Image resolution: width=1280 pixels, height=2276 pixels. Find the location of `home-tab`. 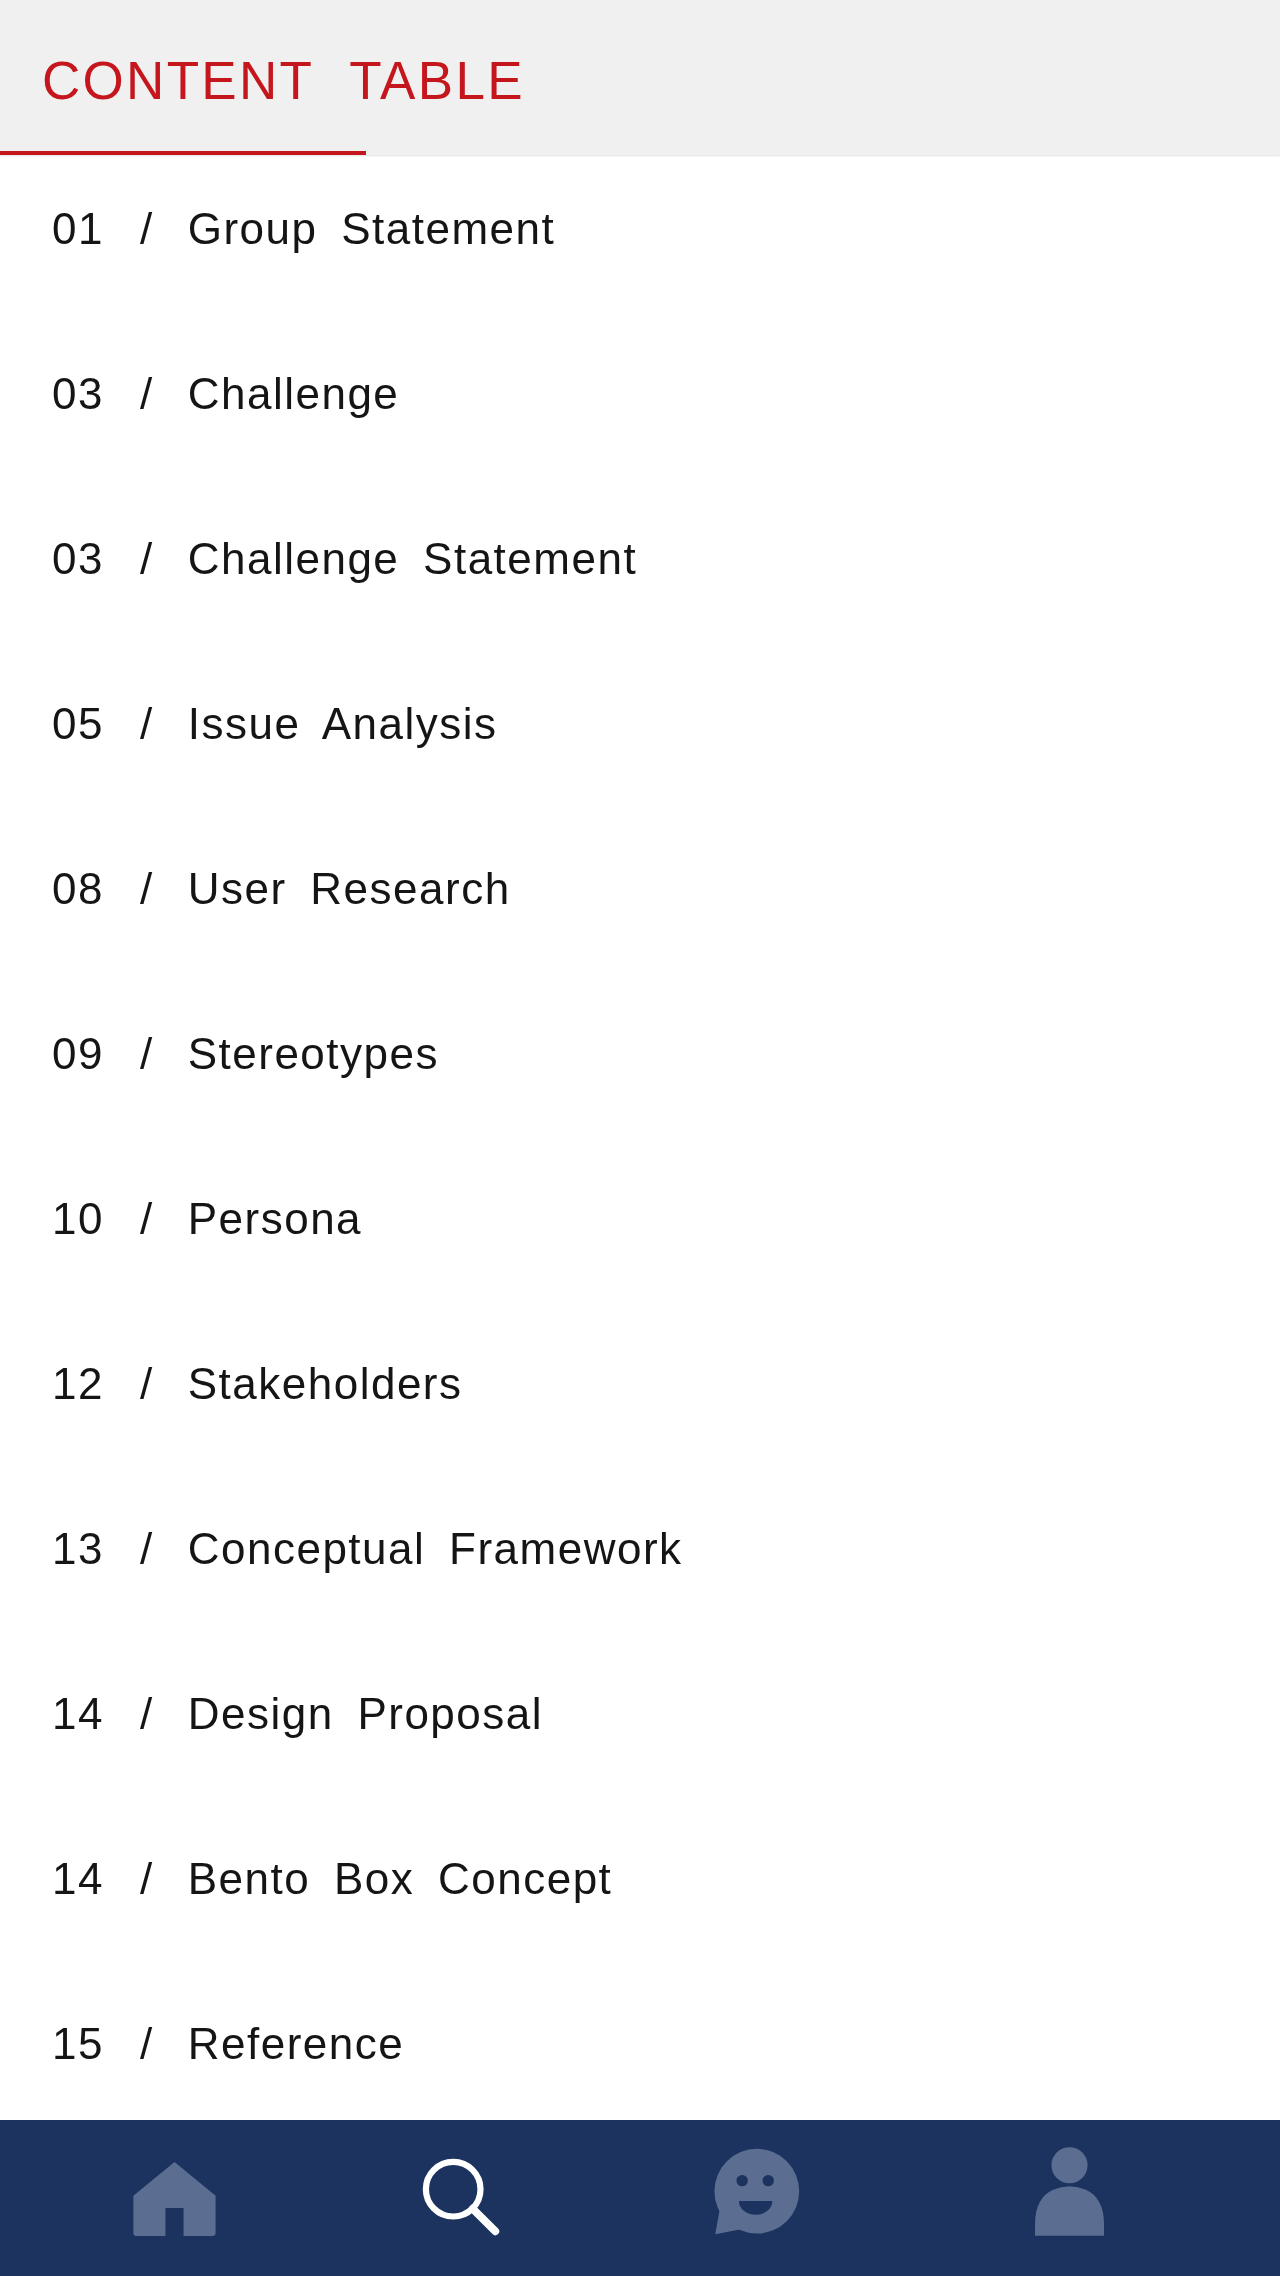

home-tab is located at coordinates (174, 2199).